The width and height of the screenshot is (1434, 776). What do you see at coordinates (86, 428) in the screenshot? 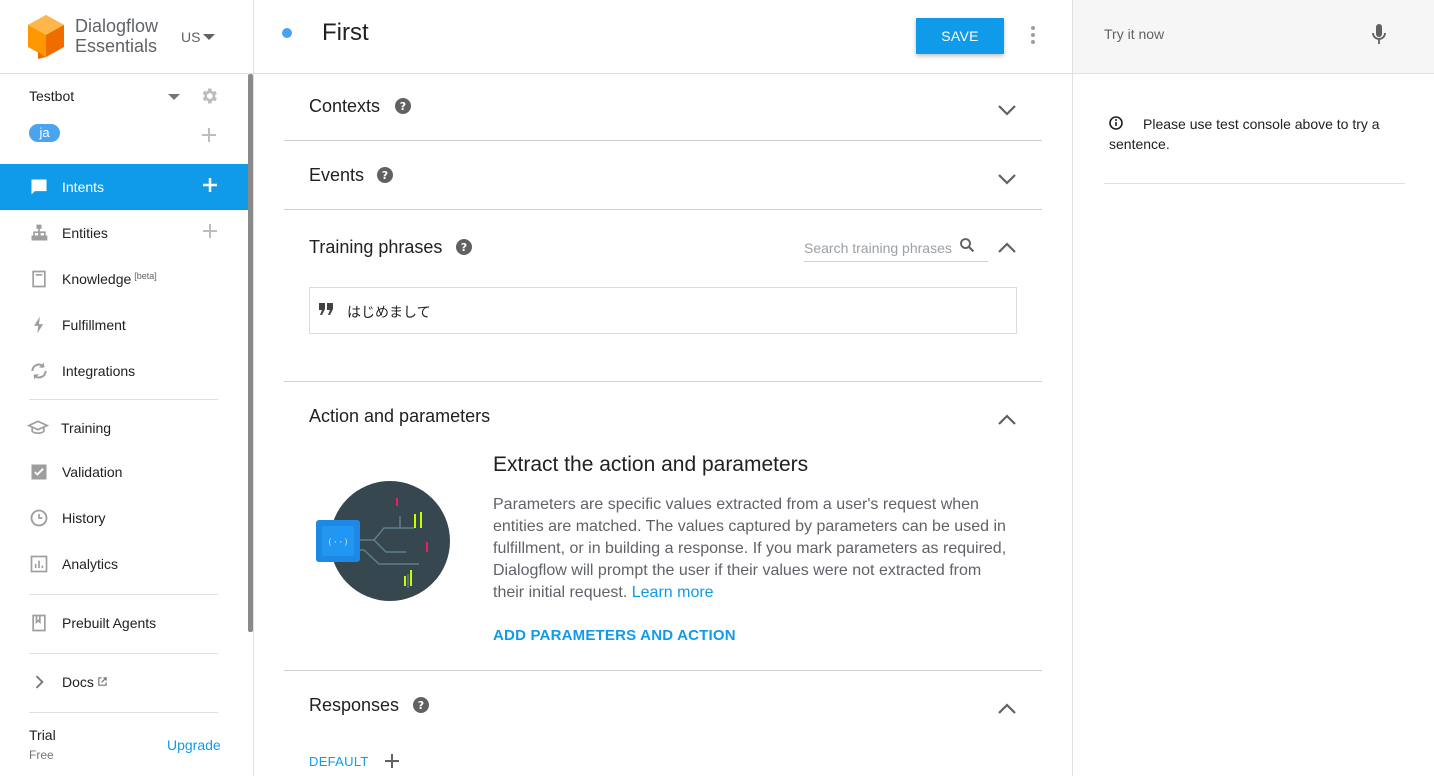
I see `sidebar-item-label: Training` at bounding box center [86, 428].